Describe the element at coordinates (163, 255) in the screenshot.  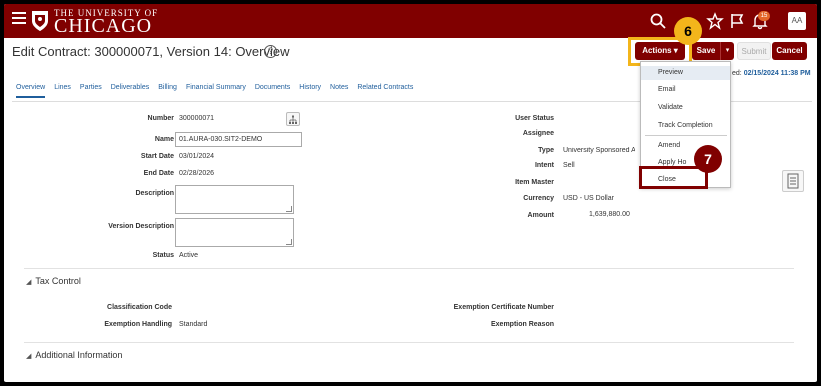
I see `status-label: Status` at that location.